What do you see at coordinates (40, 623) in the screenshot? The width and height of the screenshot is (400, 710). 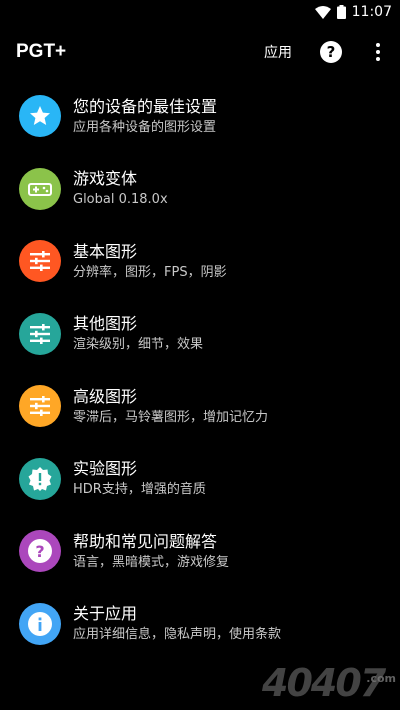 I see `info-icon` at bounding box center [40, 623].